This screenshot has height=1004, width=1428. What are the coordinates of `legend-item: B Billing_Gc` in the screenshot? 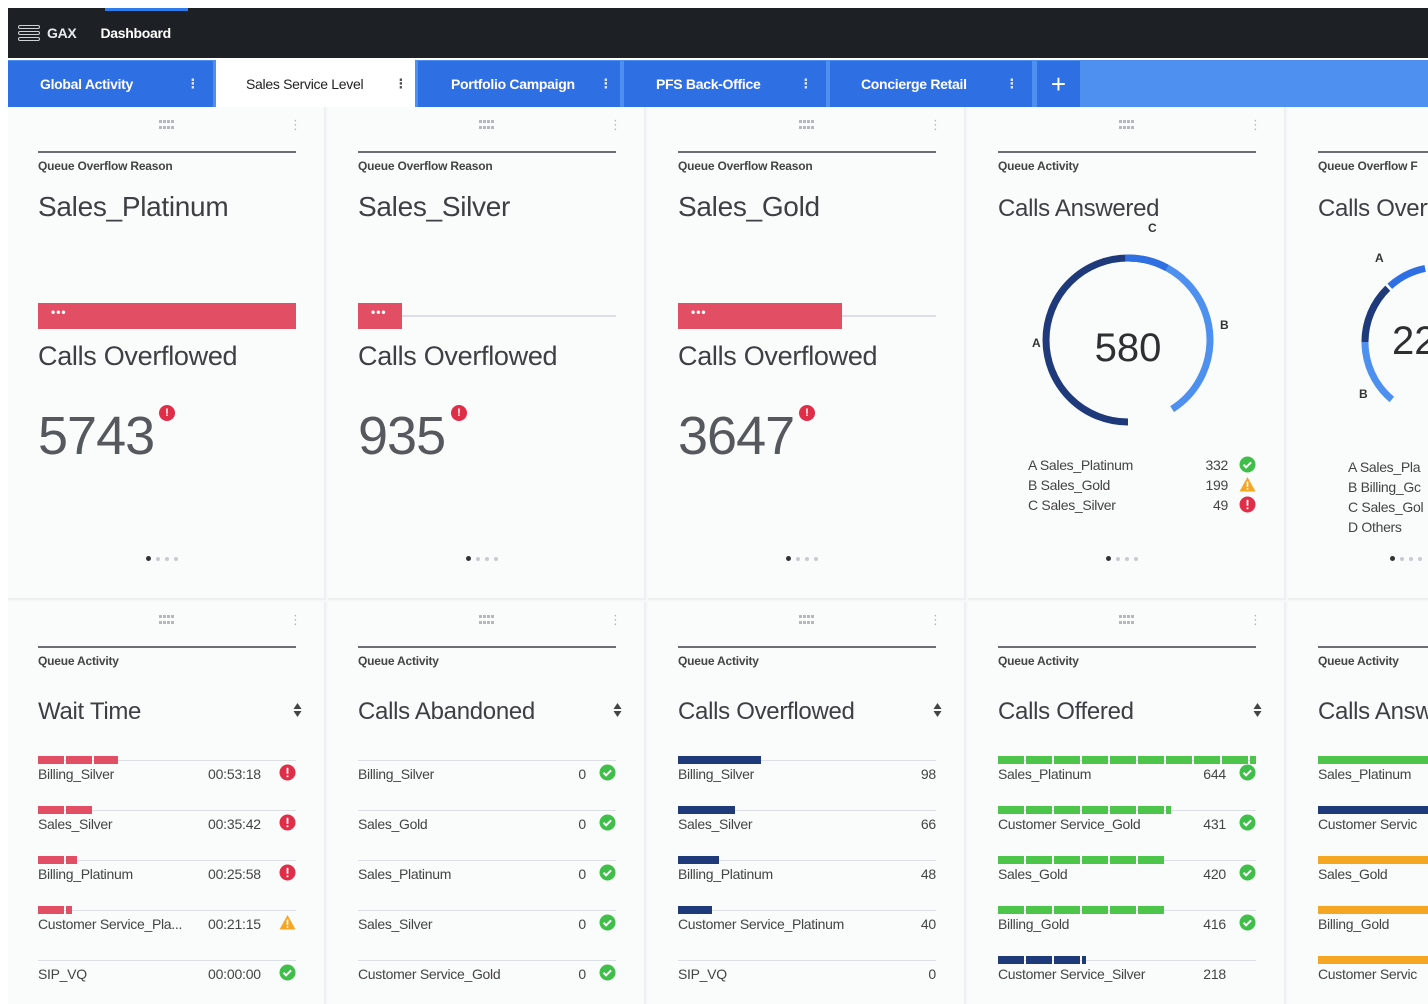 It's located at (1385, 487).